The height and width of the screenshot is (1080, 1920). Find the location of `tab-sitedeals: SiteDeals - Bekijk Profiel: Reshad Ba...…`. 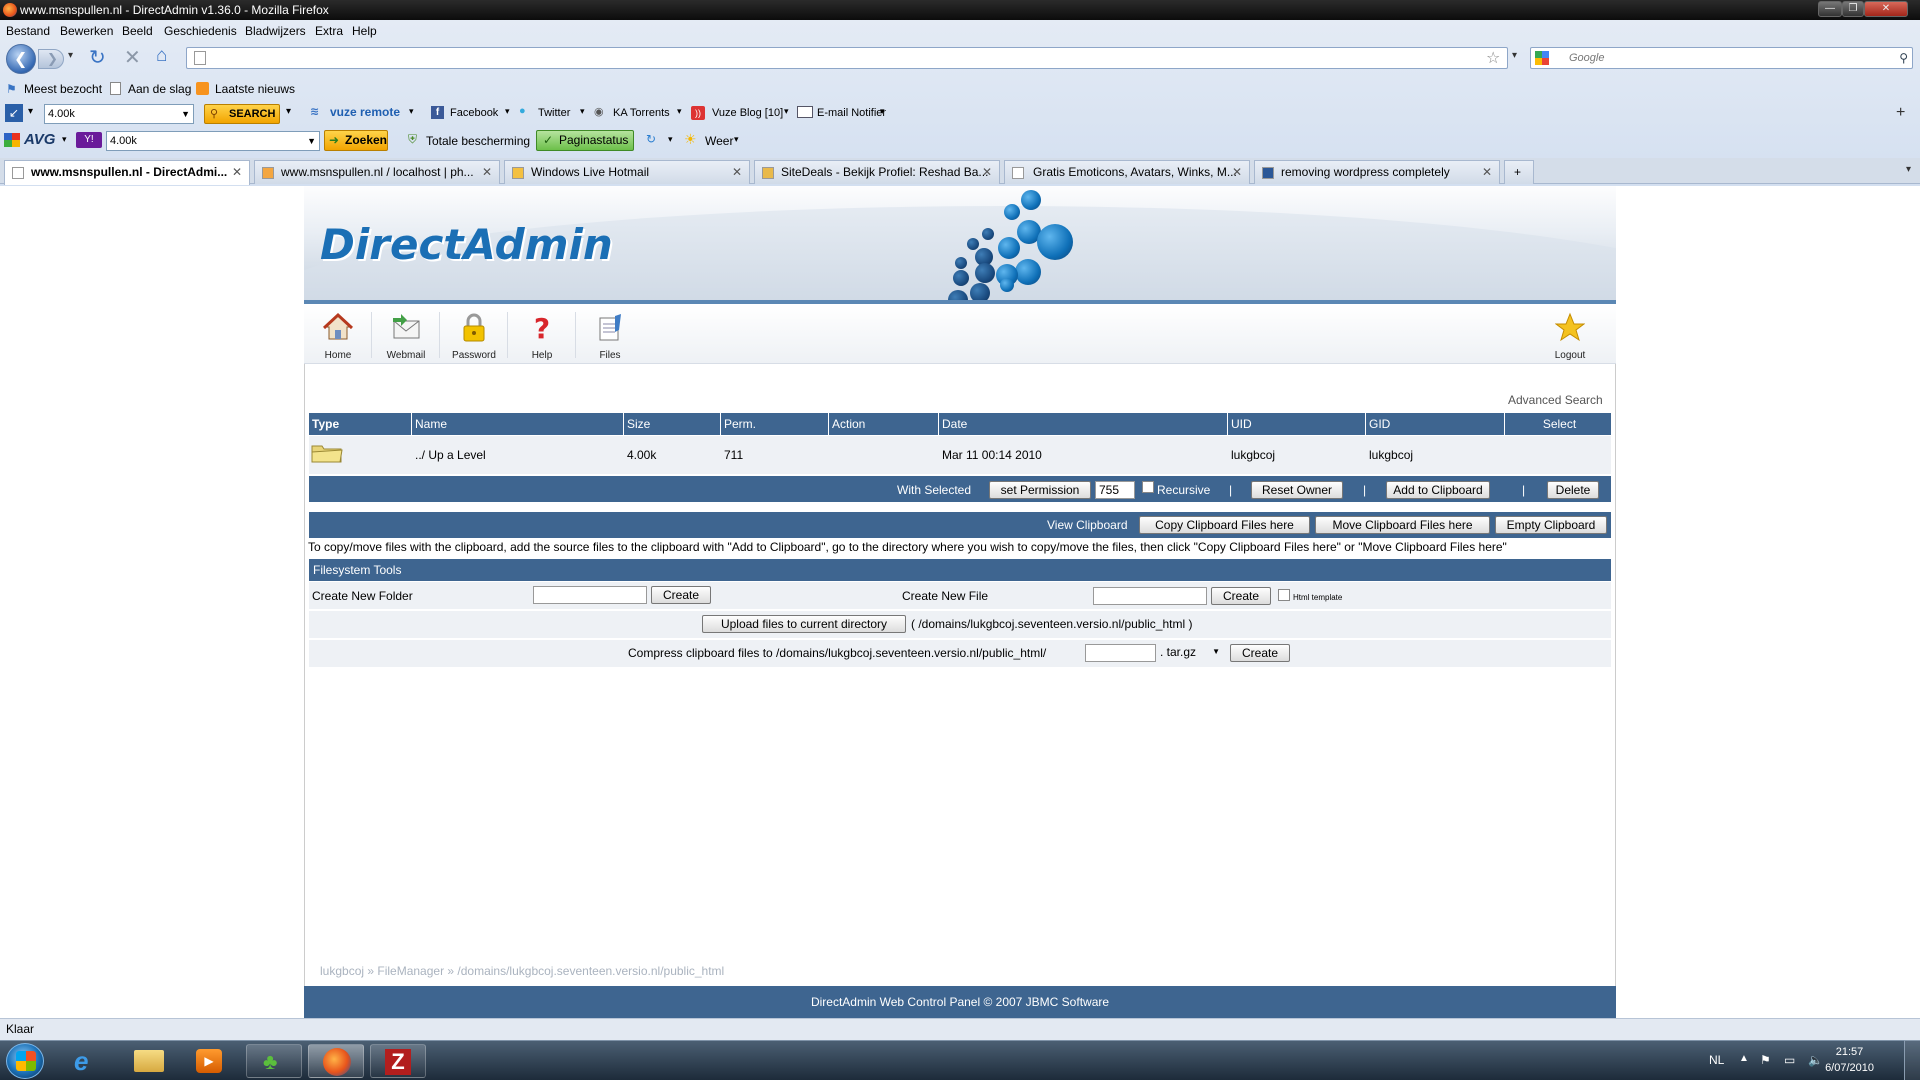

tab-sitedeals: SiteDeals - Bekijk Profiel: Reshad Ba...… is located at coordinates (877, 172).